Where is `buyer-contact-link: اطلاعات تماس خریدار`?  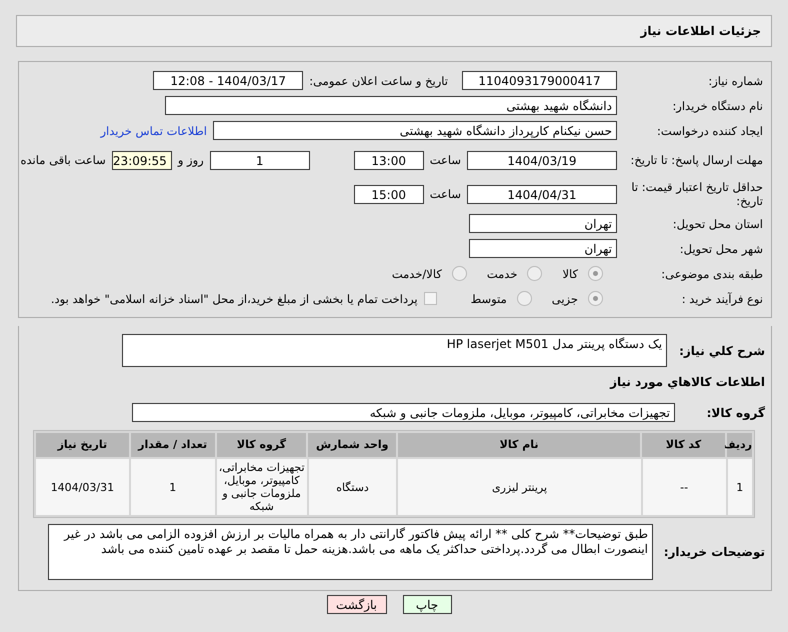 buyer-contact-link: اطلاعات تماس خریدار is located at coordinates (153, 131).